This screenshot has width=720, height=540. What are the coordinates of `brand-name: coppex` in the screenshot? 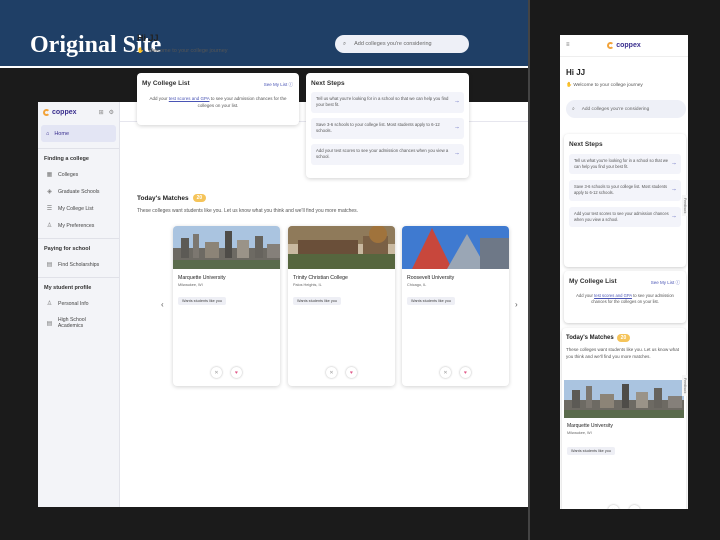 It's located at (64, 112).